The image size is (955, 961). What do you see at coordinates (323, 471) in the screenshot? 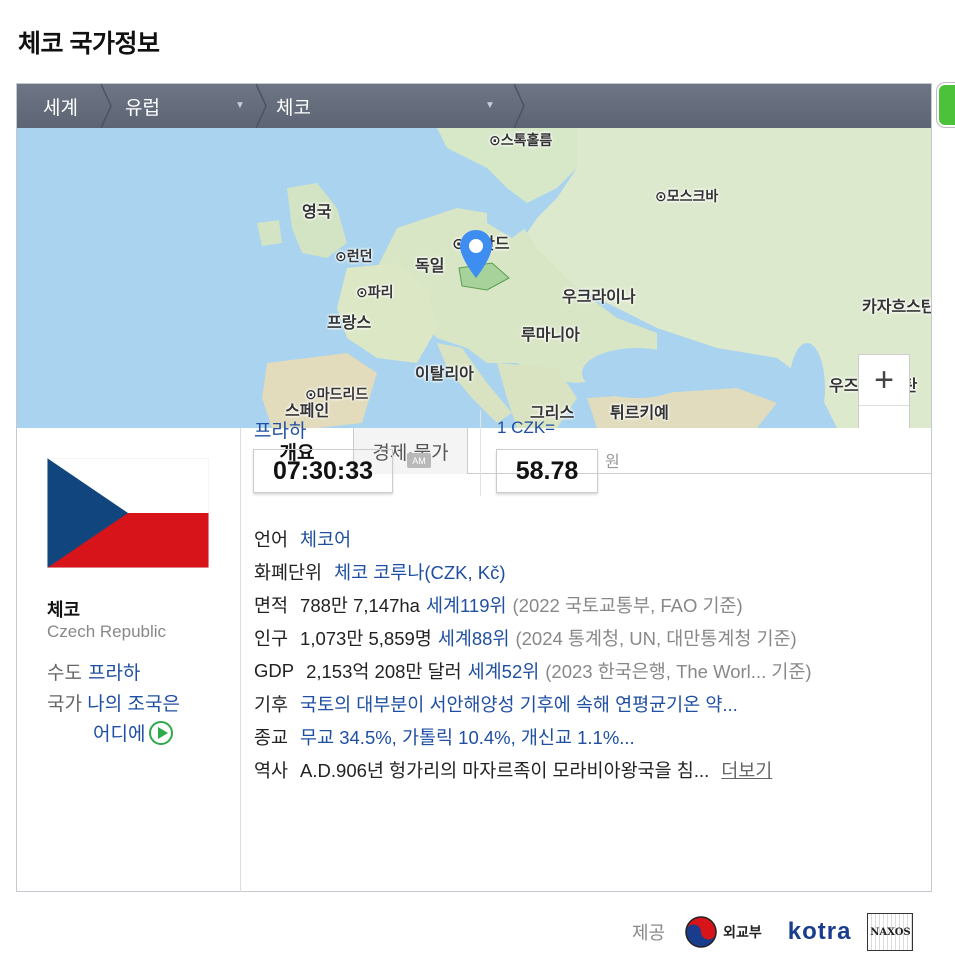
I see `local-time-clock: 07:30:33` at bounding box center [323, 471].